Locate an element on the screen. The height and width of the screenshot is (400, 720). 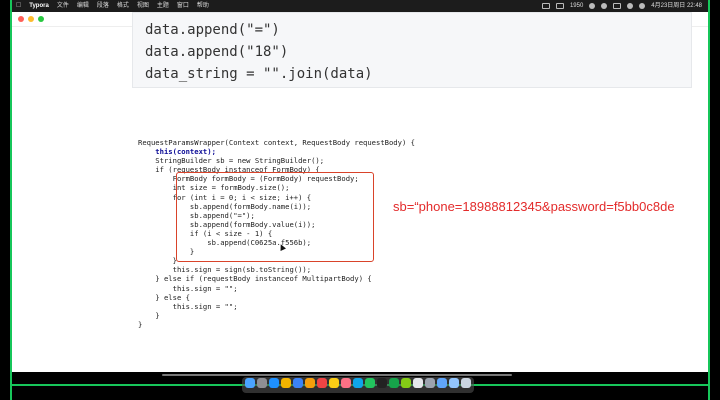
calendar-icon is located at coordinates (322, 383).